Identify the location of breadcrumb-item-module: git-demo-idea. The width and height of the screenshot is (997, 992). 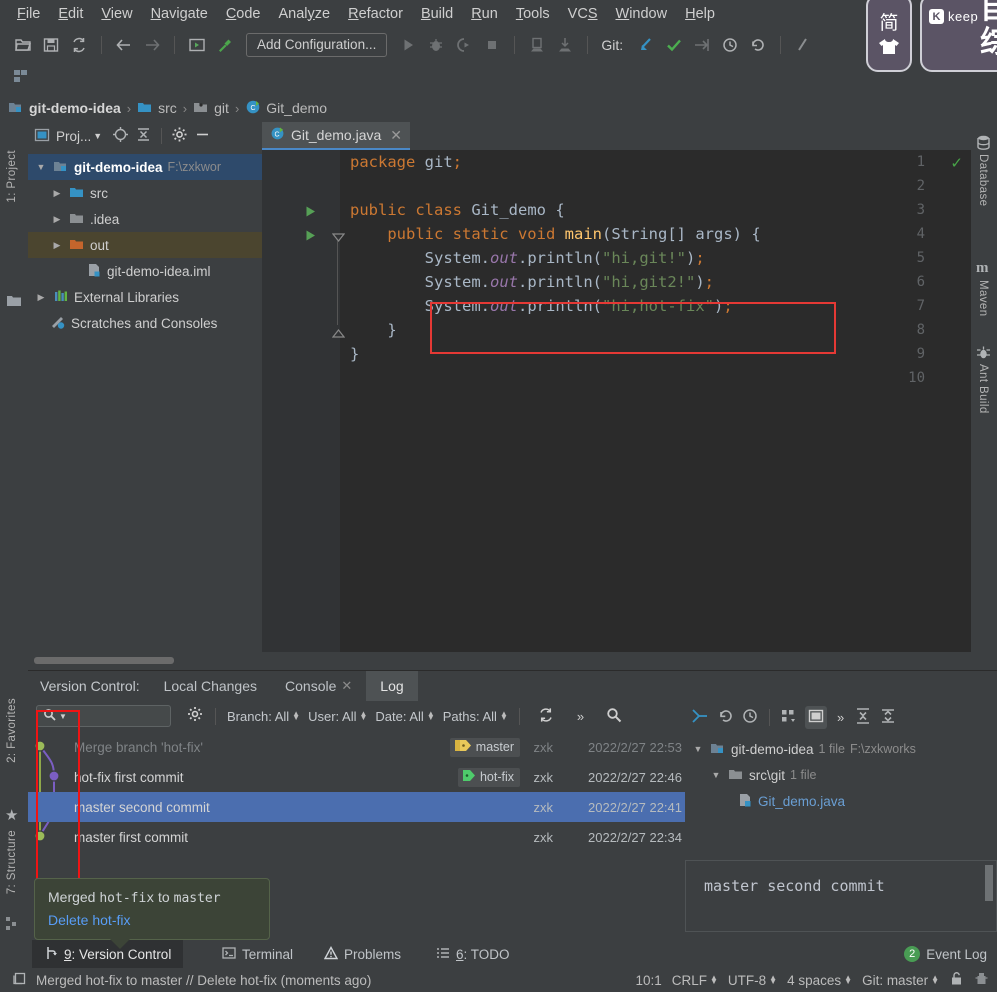
(64, 108).